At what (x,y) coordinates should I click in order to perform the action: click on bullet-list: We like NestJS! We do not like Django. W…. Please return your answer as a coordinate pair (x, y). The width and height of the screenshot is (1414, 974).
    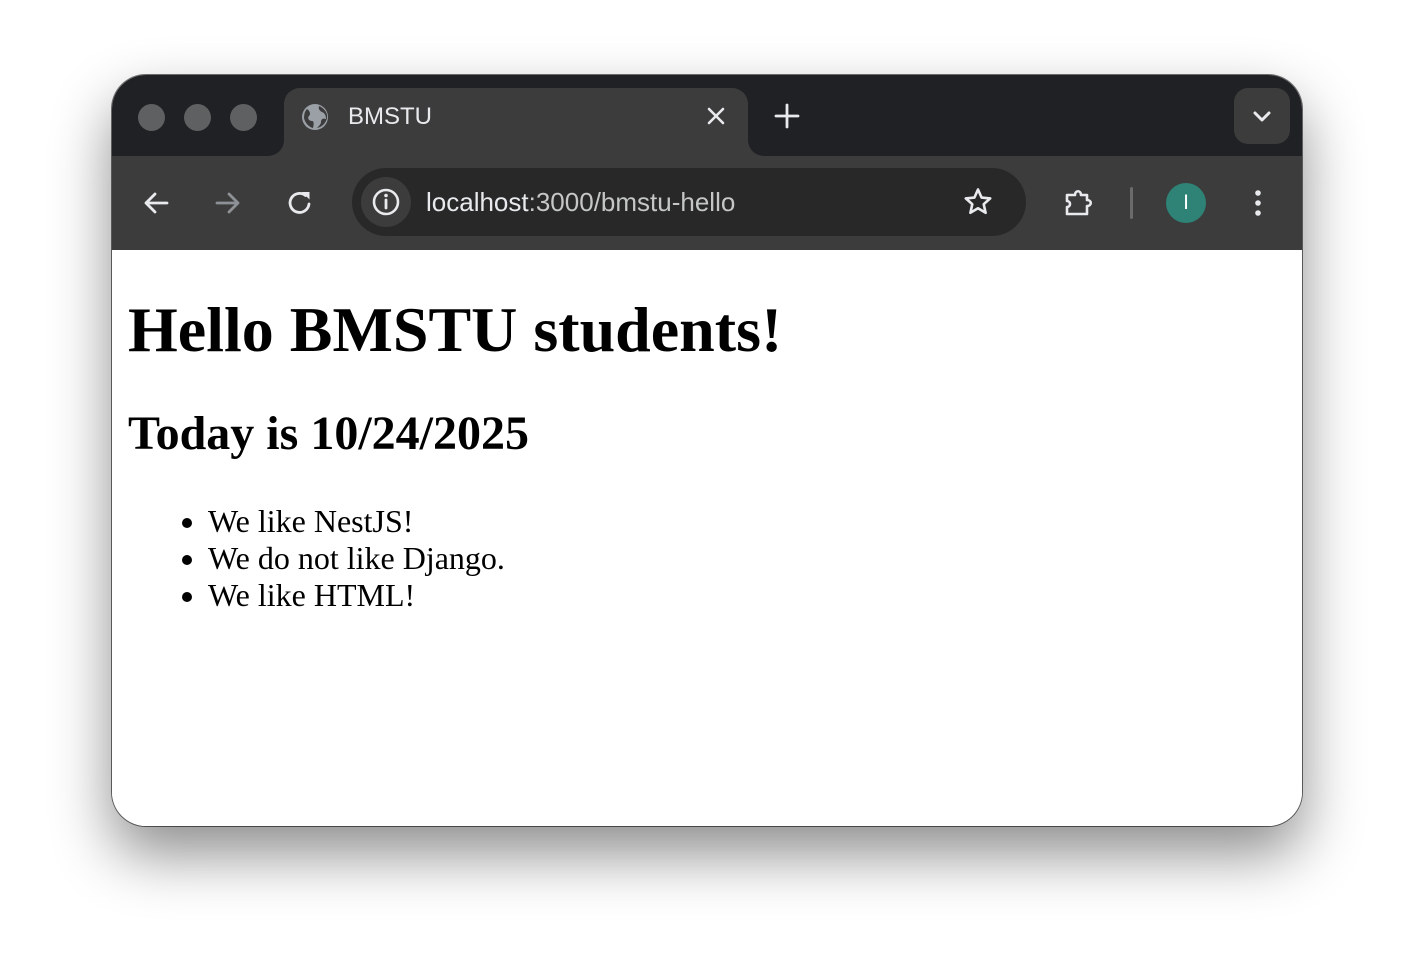
    Looking at the image, I should click on (316, 558).